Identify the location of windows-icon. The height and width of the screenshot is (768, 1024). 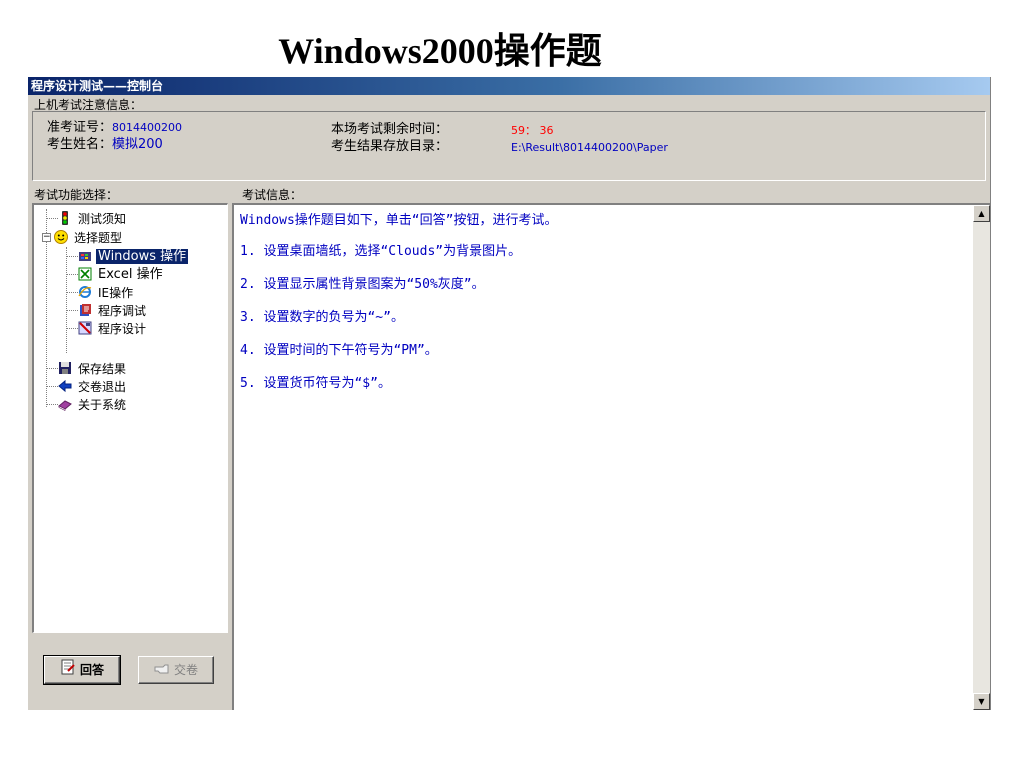
(85, 256).